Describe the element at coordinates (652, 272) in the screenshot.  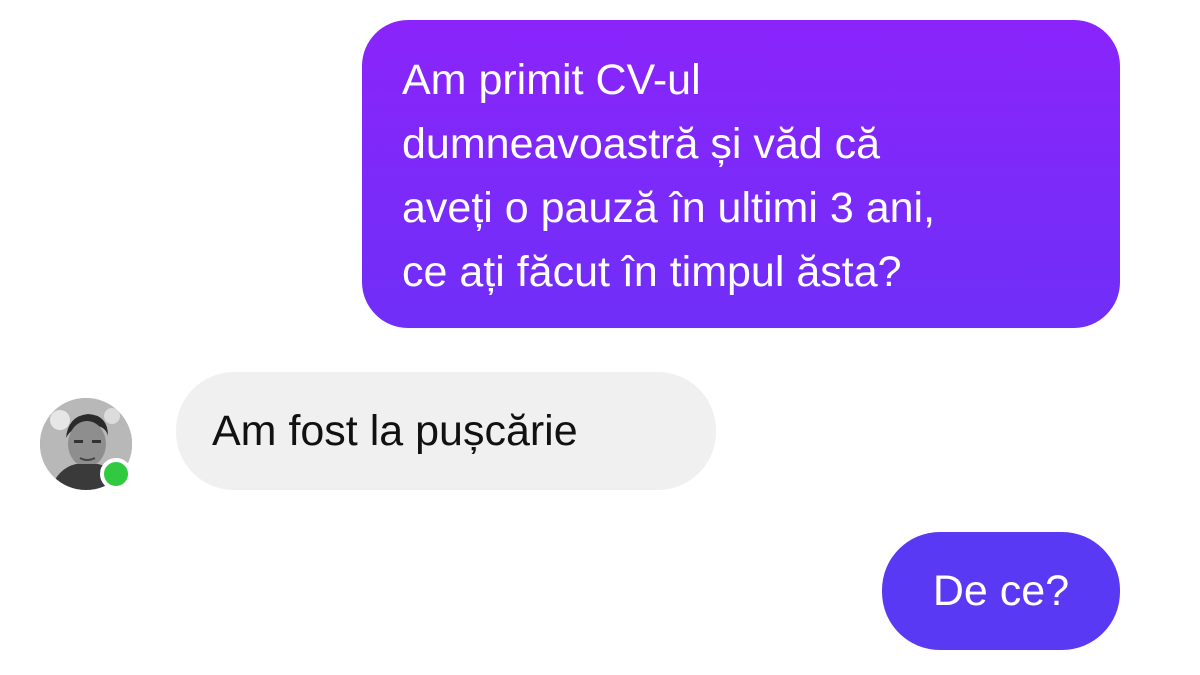
I see `message-line: ce ați făcut în timpul ăsta?` at that location.